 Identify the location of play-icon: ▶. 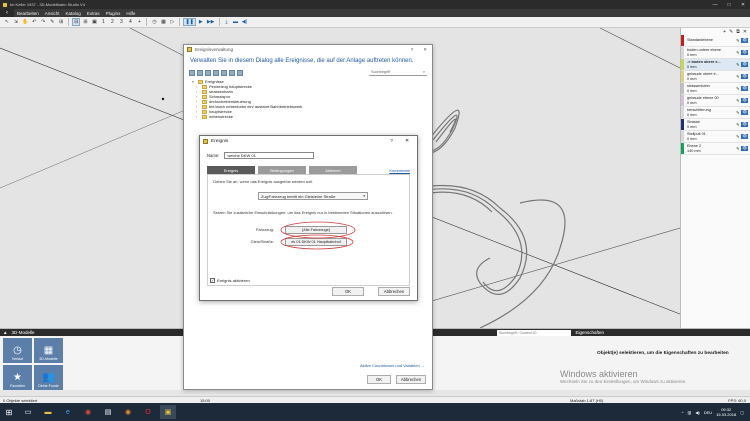
(201, 22).